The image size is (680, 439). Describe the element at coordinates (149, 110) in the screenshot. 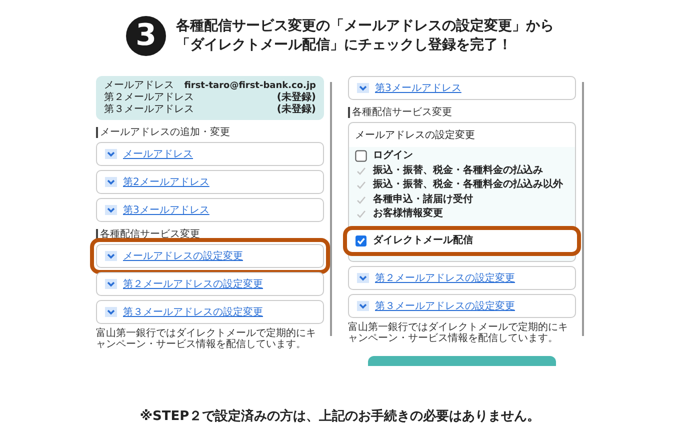

I see `address-label: 第３メールアドレス` at that location.